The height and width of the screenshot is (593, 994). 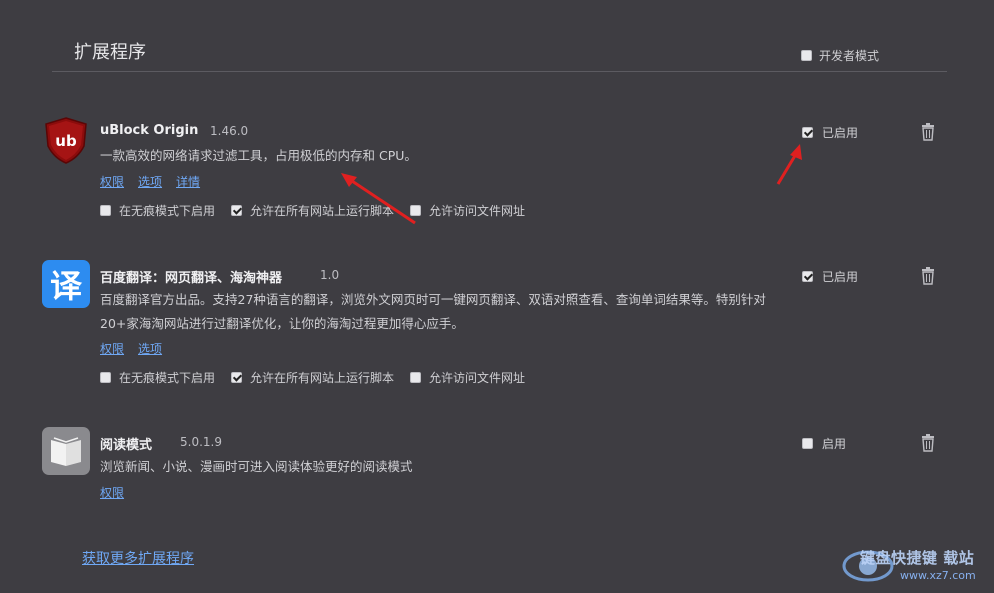 I want to click on extension-links: 权限, so click(x=112, y=492).